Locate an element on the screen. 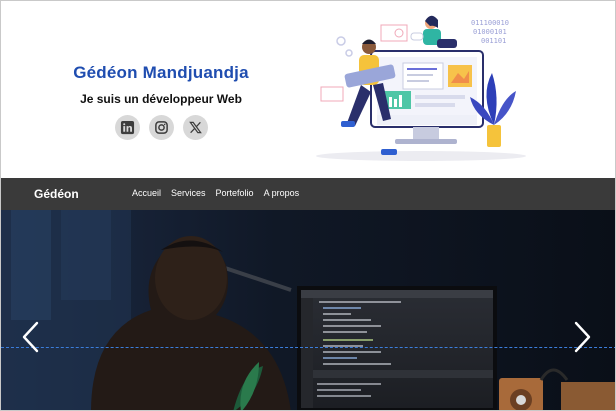 The height and width of the screenshot is (411, 616). nav-item-a-propos: A propos is located at coordinates (282, 193).